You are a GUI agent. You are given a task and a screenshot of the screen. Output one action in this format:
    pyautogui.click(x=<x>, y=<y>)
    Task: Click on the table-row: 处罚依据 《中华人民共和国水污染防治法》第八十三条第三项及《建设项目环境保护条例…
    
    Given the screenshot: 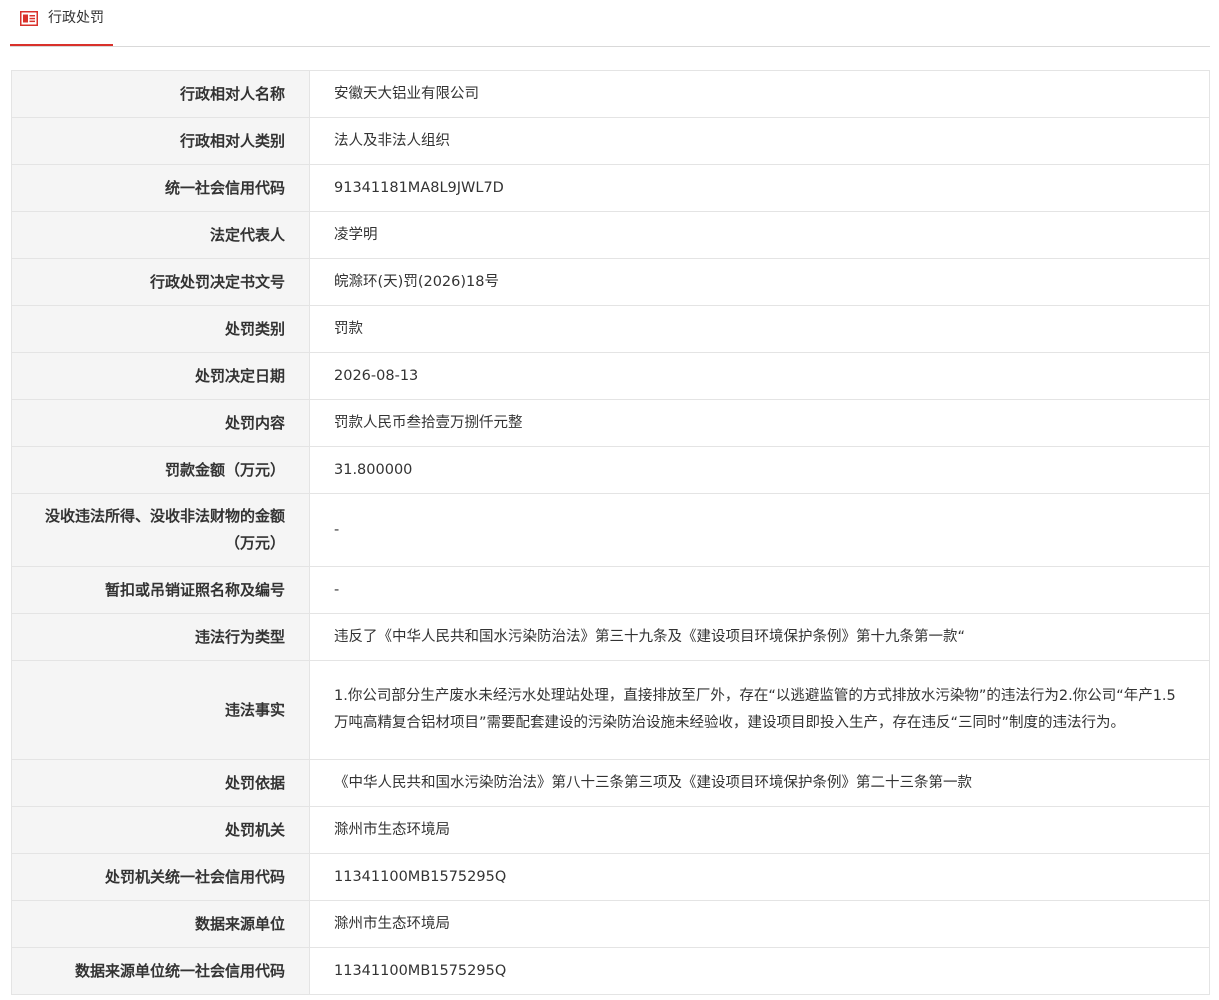 What is the action you would take?
    pyautogui.click(x=611, y=783)
    